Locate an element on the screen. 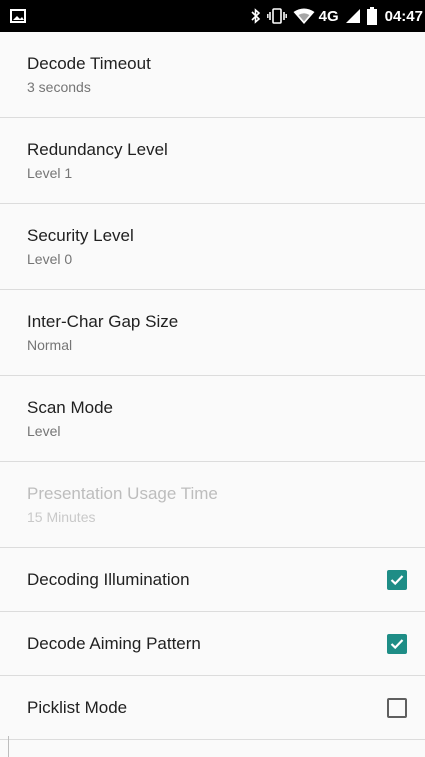 The image size is (425, 757). pref-decode-timeout: Decode Timeout 3 seconds is located at coordinates (212, 75).